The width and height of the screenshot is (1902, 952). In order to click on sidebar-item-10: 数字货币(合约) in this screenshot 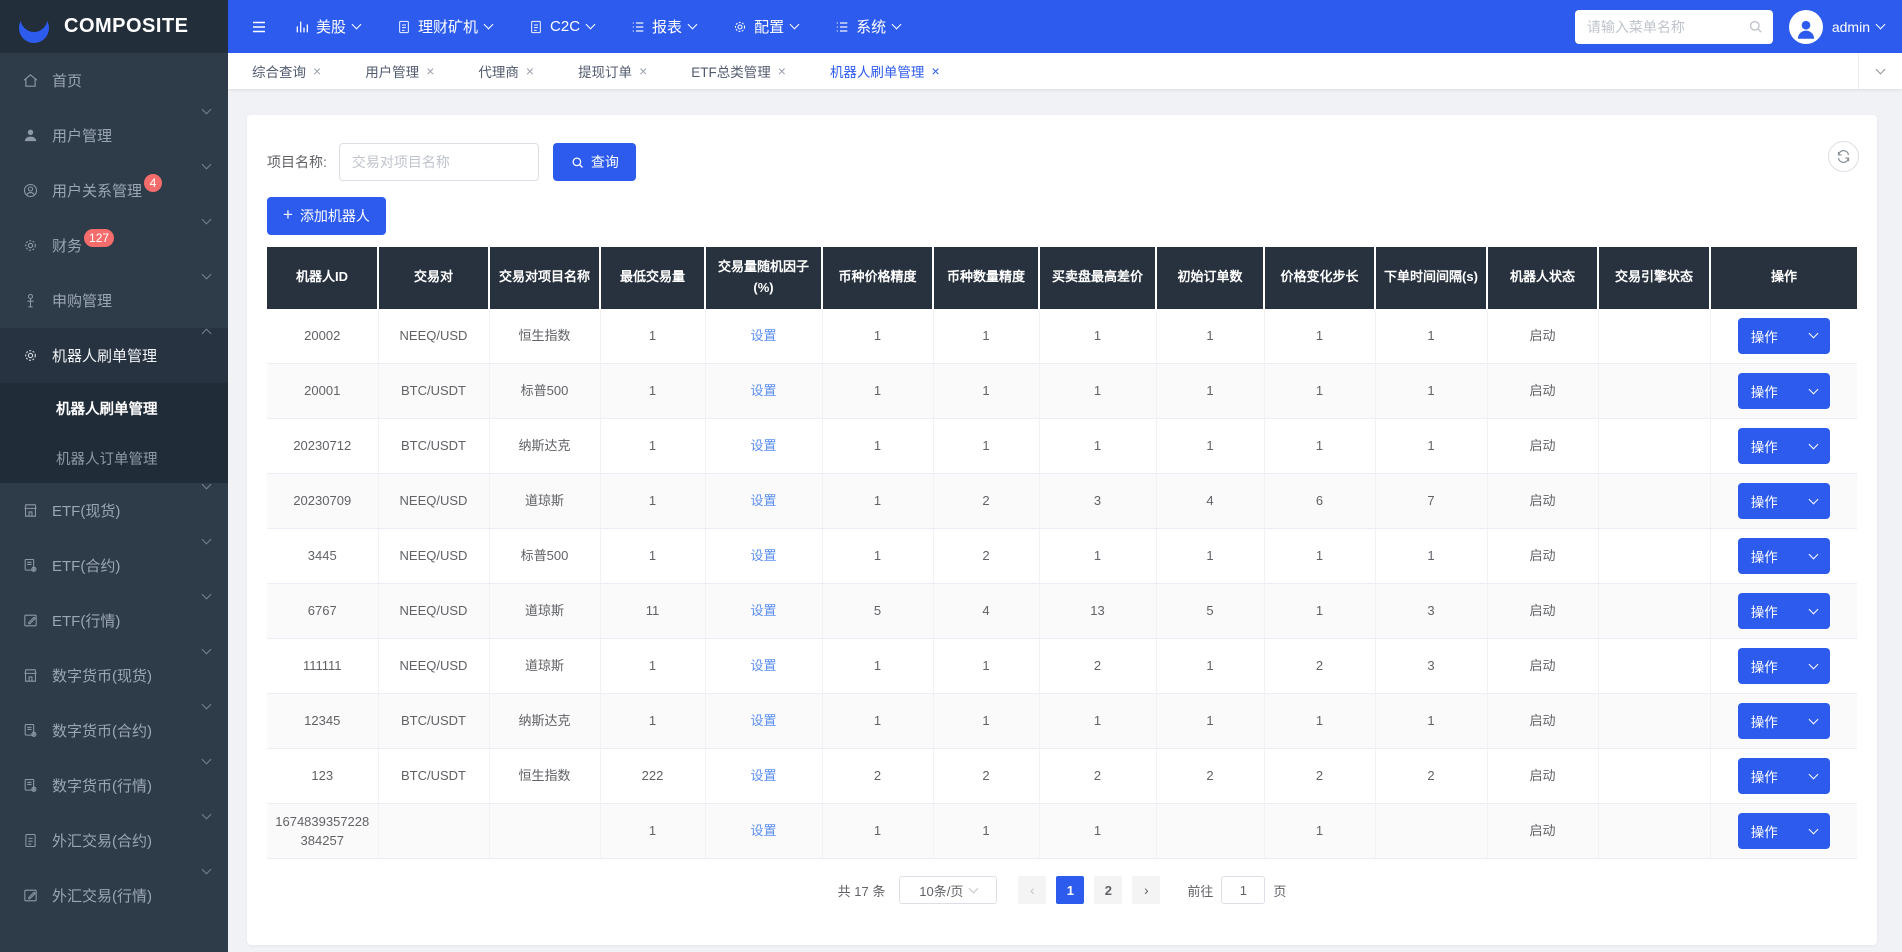, I will do `click(114, 728)`.